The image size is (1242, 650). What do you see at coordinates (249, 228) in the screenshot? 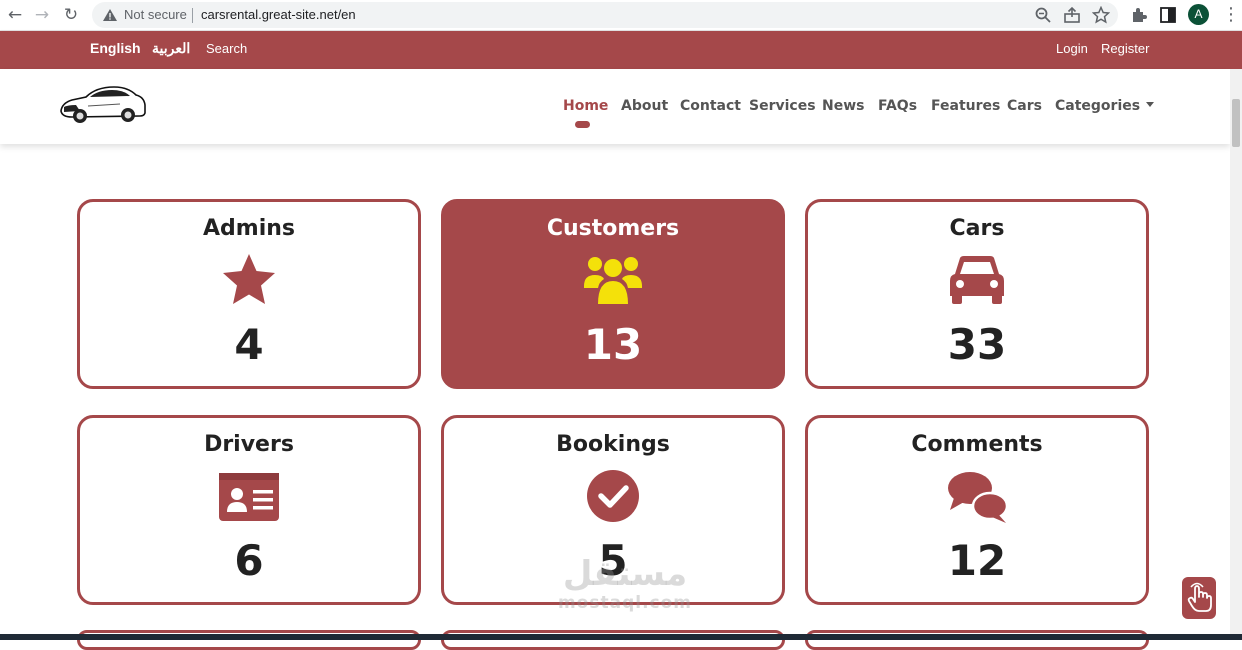
I see `stat-title: Admins` at bounding box center [249, 228].